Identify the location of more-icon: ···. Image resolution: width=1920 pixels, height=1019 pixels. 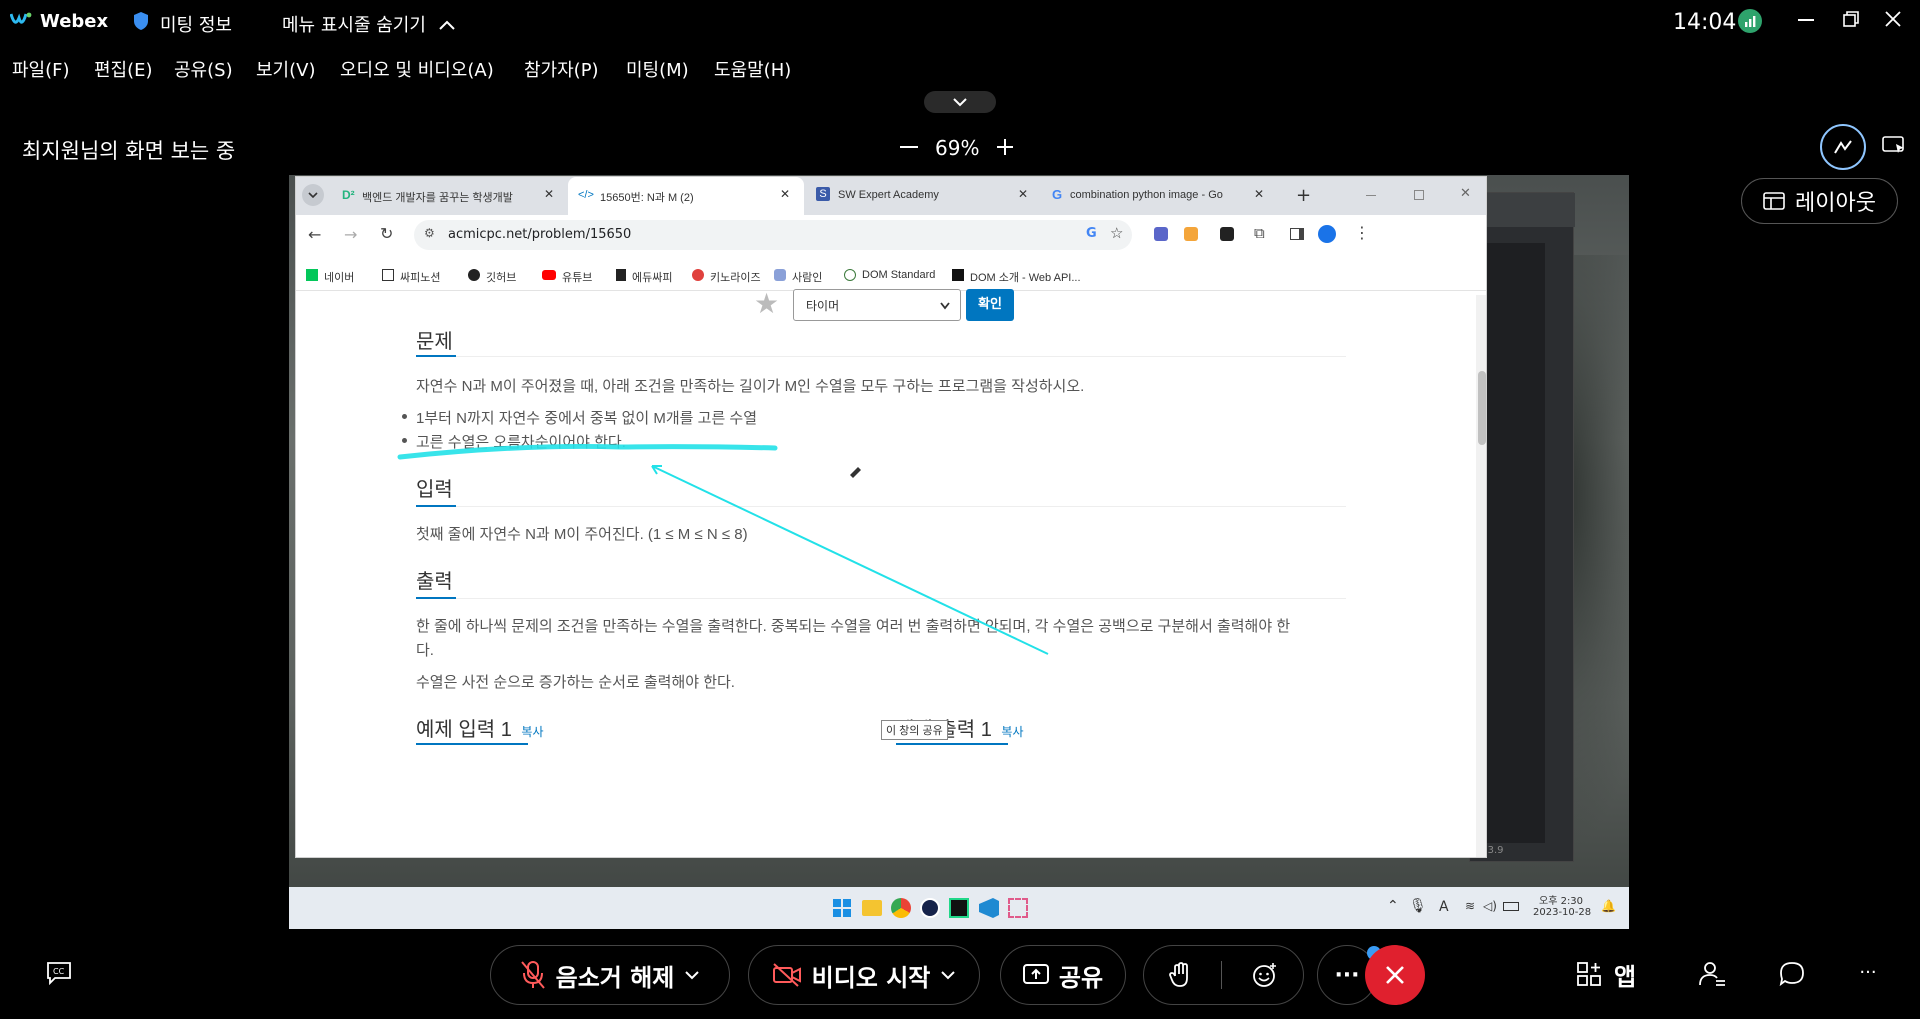
(1347, 975).